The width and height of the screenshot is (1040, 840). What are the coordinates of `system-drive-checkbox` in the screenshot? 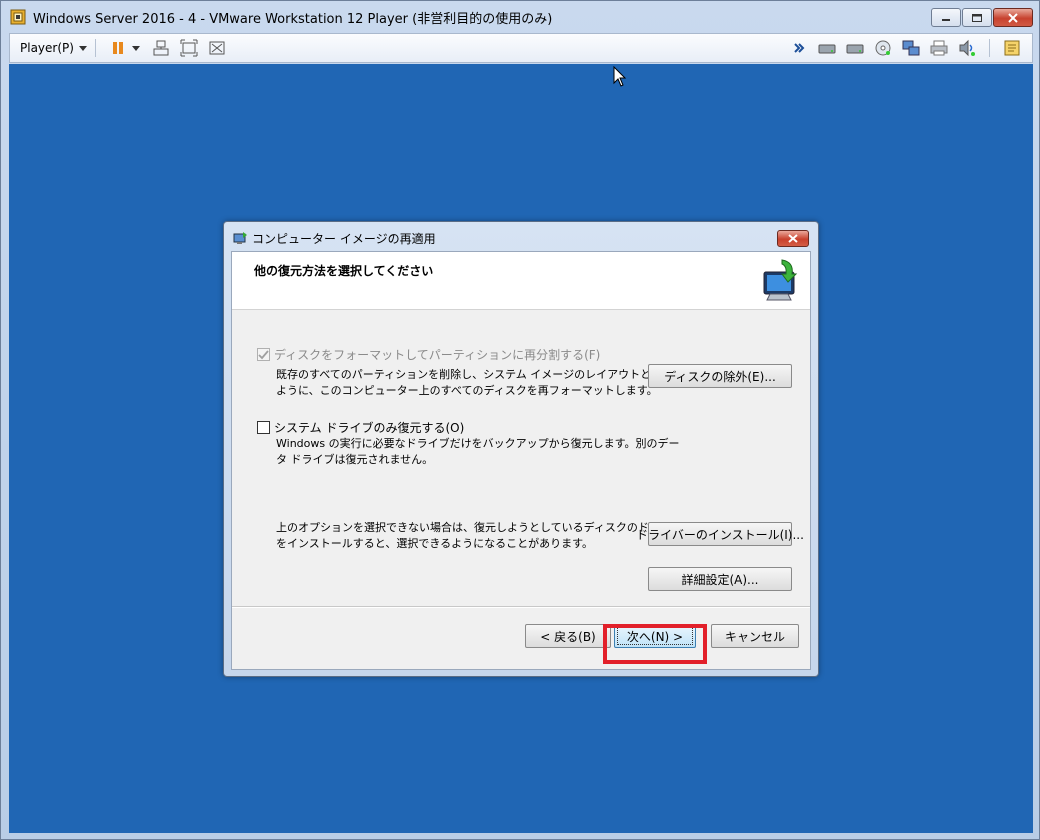 It's located at (263, 427).